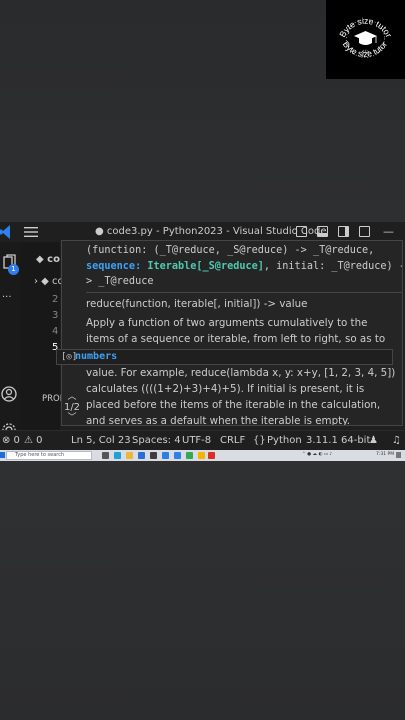 The width and height of the screenshot is (405, 720). Describe the element at coordinates (9, 394) in the screenshot. I see `account-icon` at that location.